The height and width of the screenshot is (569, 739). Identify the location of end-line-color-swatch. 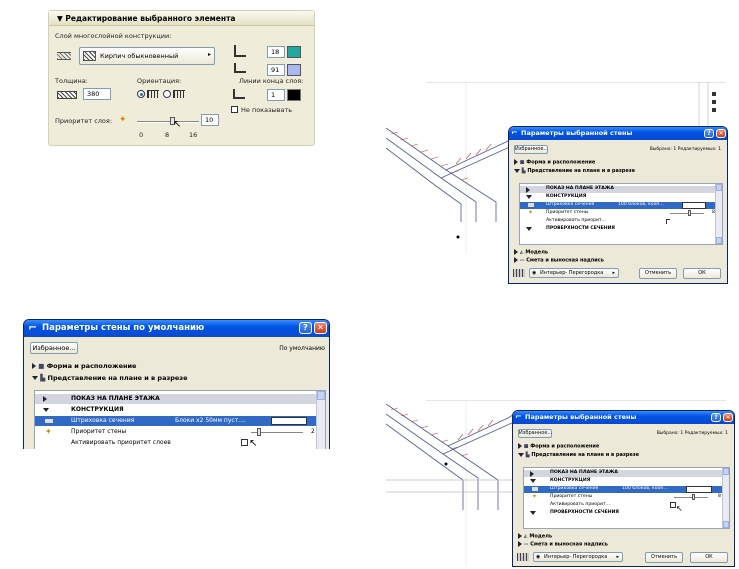
(294, 95).